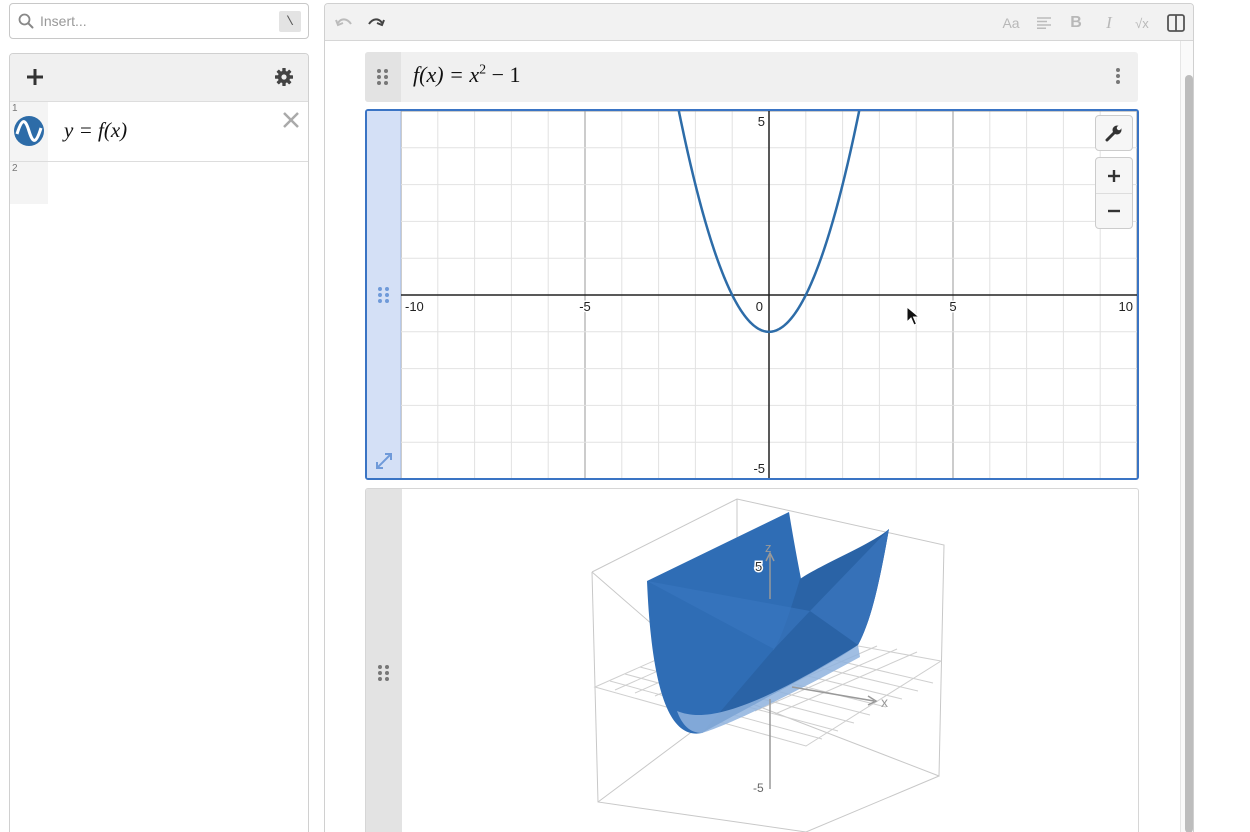 This screenshot has height=832, width=1250. Describe the element at coordinates (759, 468) in the screenshot. I see `y-tick-label: -5` at that location.